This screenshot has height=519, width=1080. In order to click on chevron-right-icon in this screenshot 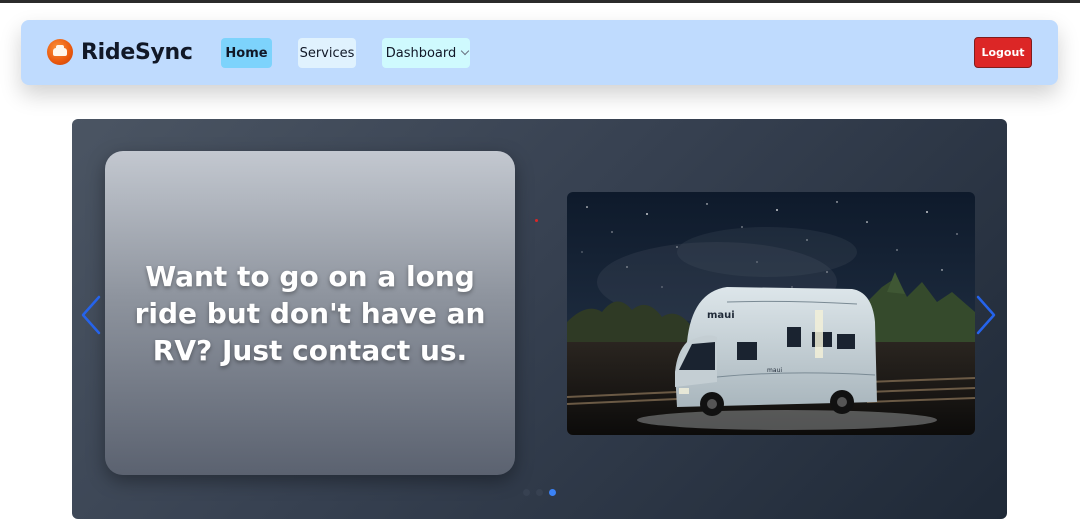, I will do `click(986, 315)`.